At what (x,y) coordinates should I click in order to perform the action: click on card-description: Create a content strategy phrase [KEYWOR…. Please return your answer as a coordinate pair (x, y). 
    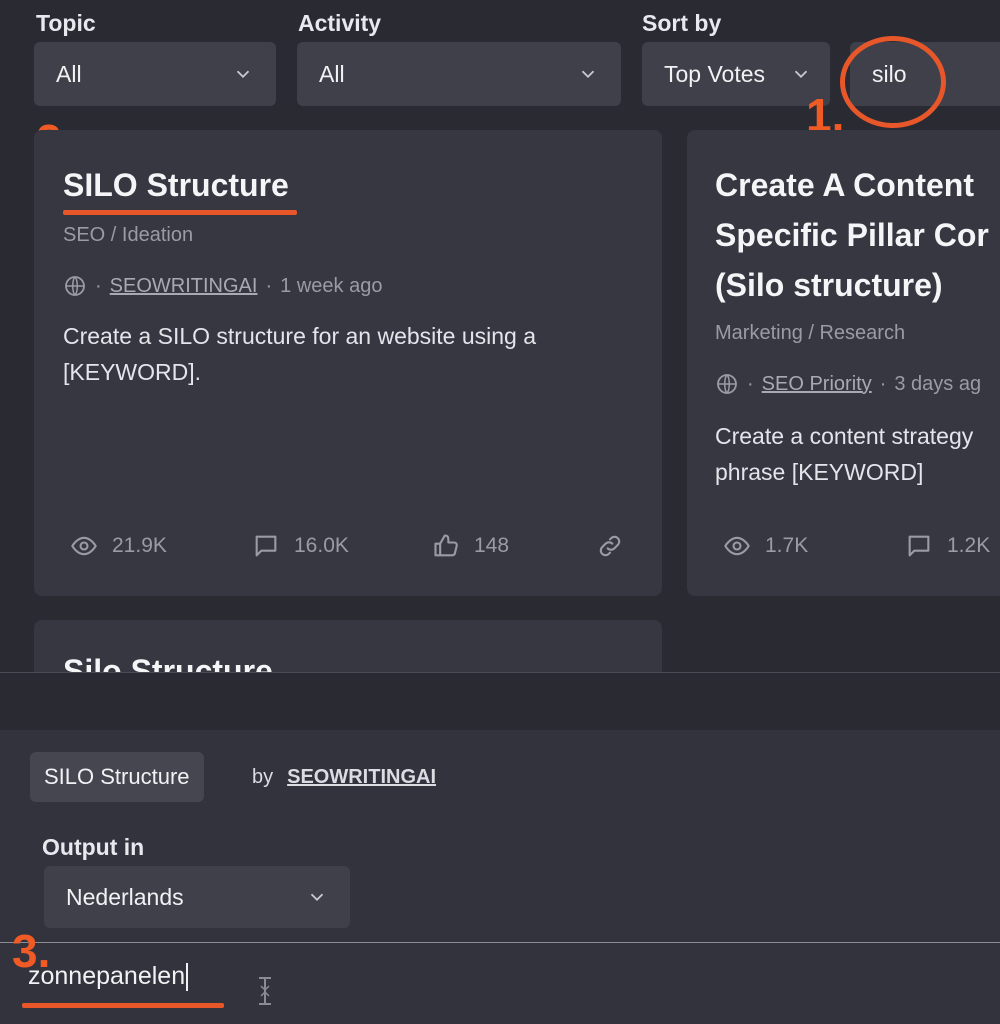
    Looking at the image, I should click on (844, 454).